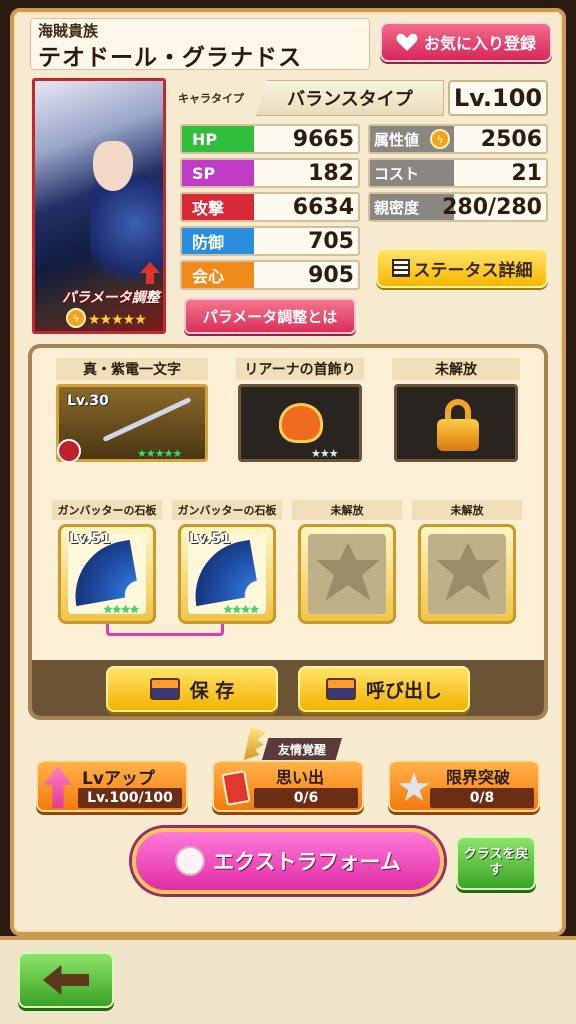 This screenshot has height=1024, width=576. What do you see at coordinates (498, 98) in the screenshot?
I see `level-display: Lv.100` at bounding box center [498, 98].